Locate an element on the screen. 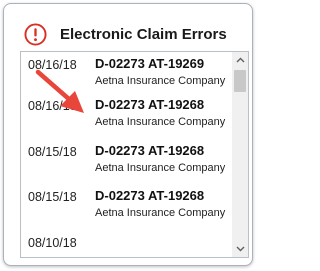  scroll-up-button is located at coordinates (240, 60).